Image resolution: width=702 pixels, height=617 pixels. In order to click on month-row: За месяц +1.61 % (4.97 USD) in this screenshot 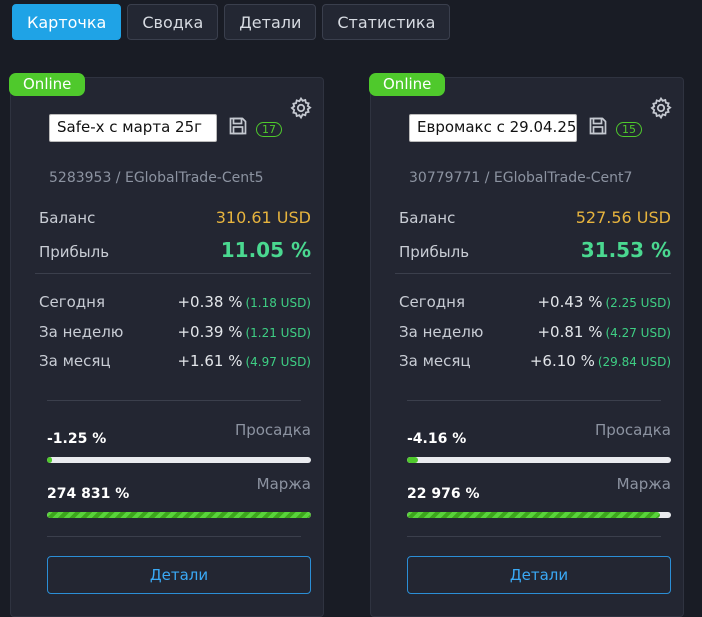, I will do `click(175, 361)`.